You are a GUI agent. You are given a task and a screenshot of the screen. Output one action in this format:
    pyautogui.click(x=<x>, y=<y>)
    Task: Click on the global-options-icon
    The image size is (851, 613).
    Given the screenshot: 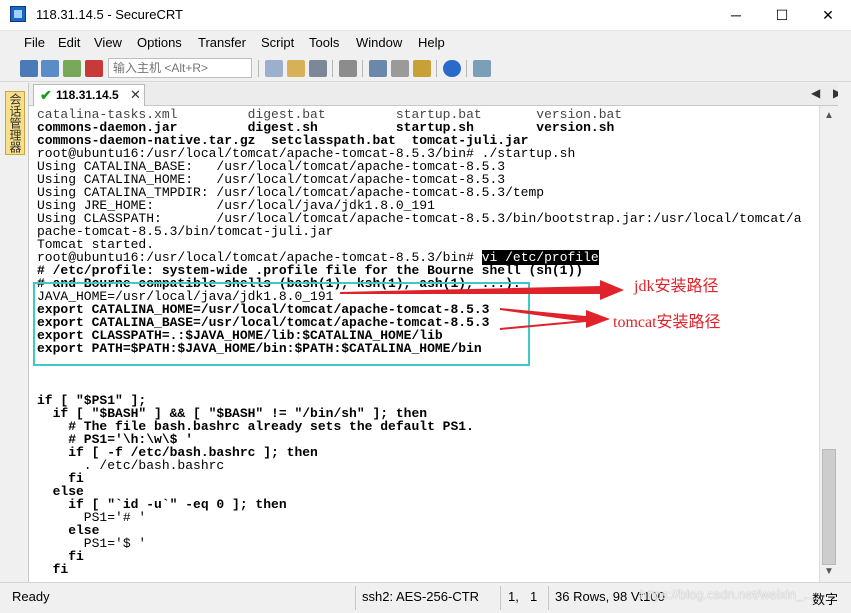 What is the action you would take?
    pyautogui.click(x=400, y=68)
    